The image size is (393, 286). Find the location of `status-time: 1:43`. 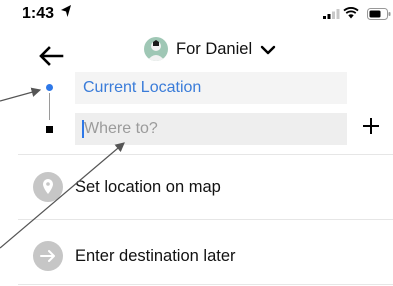

status-time: 1:43 is located at coordinates (38, 13).